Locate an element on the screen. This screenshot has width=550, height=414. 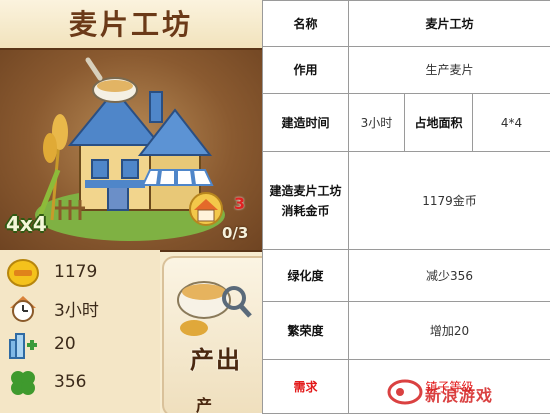
output-label-partial: 产 is located at coordinates (204, 402).